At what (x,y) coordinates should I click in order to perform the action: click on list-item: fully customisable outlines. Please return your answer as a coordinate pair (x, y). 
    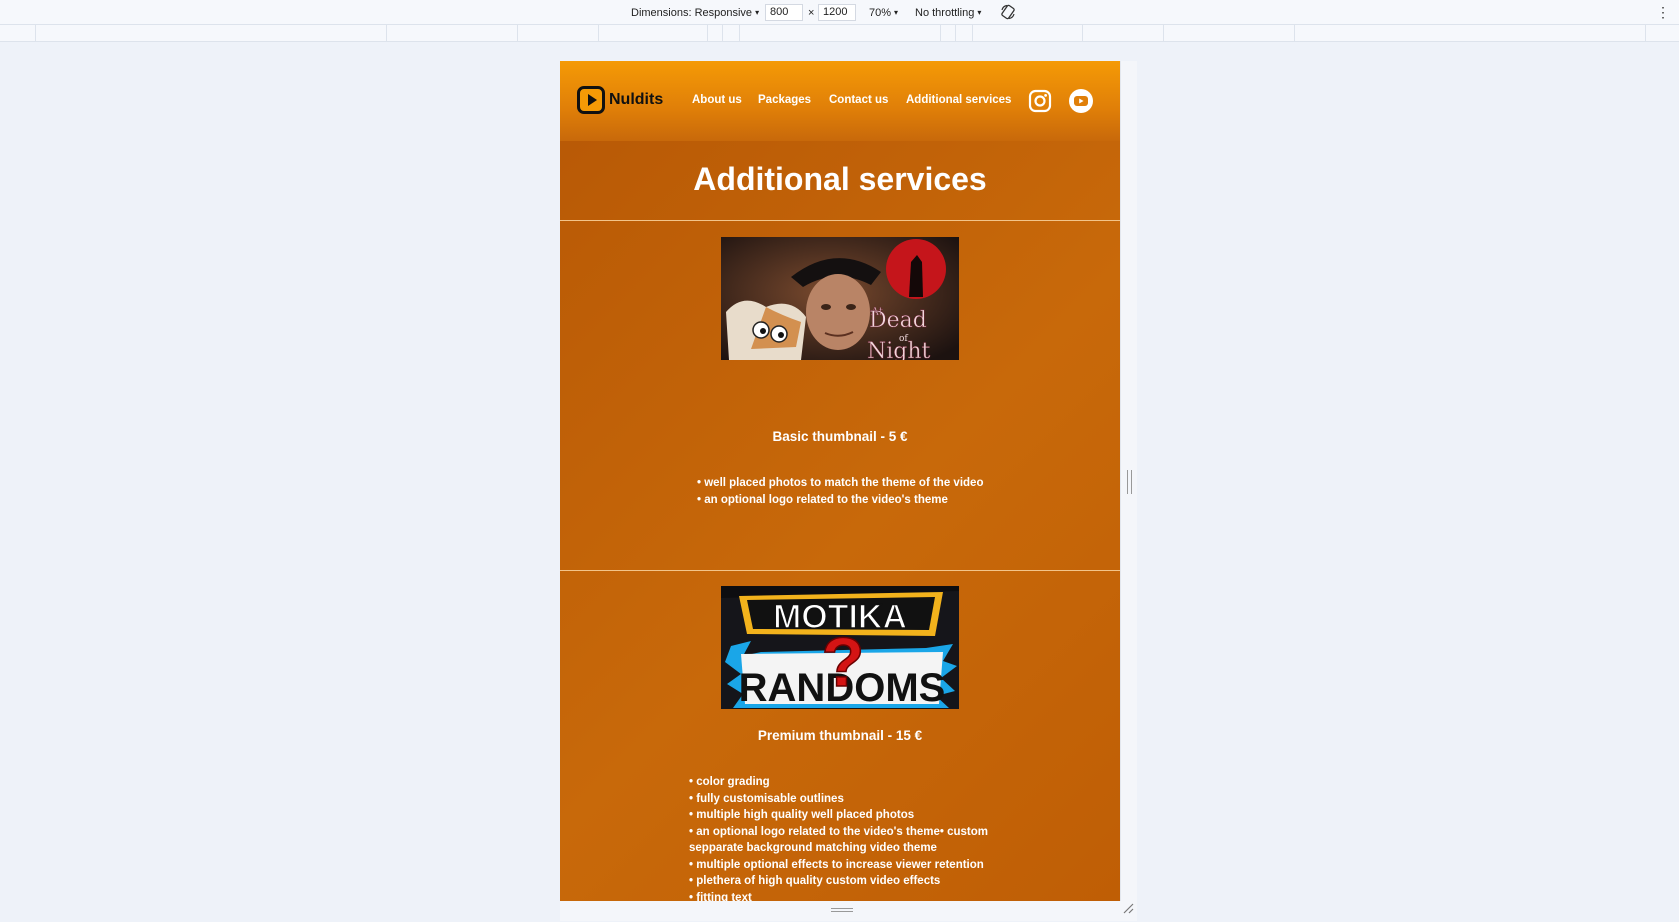
    Looking at the image, I should click on (839, 799).